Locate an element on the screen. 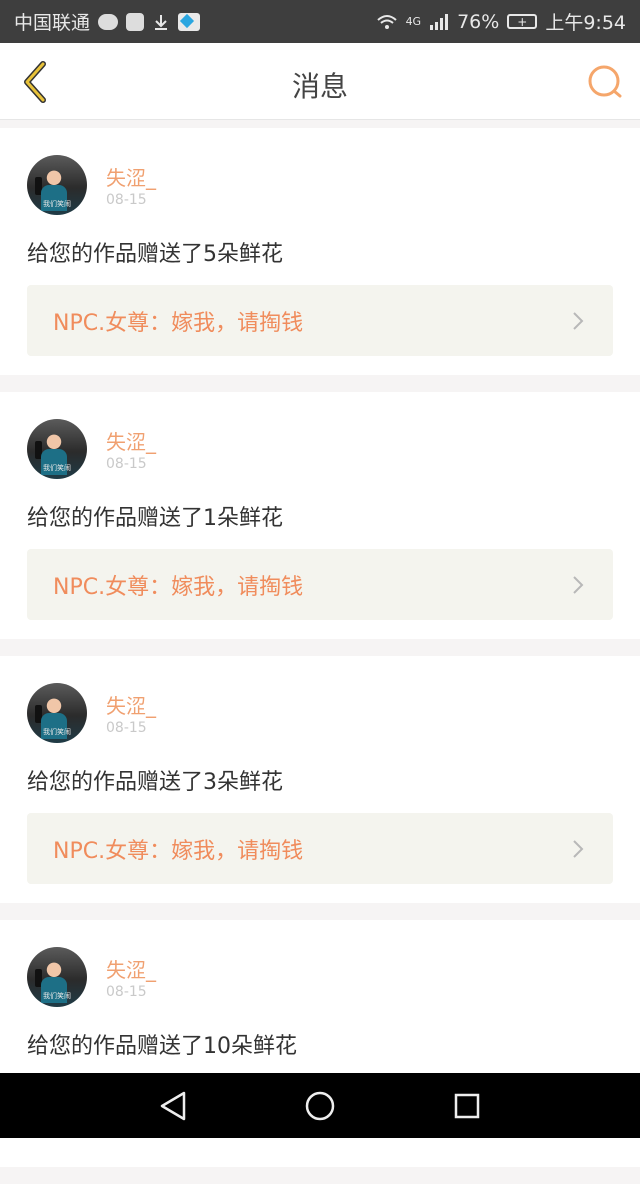 The width and height of the screenshot is (640, 1184). back-triangle-icon is located at coordinates (173, 1105).